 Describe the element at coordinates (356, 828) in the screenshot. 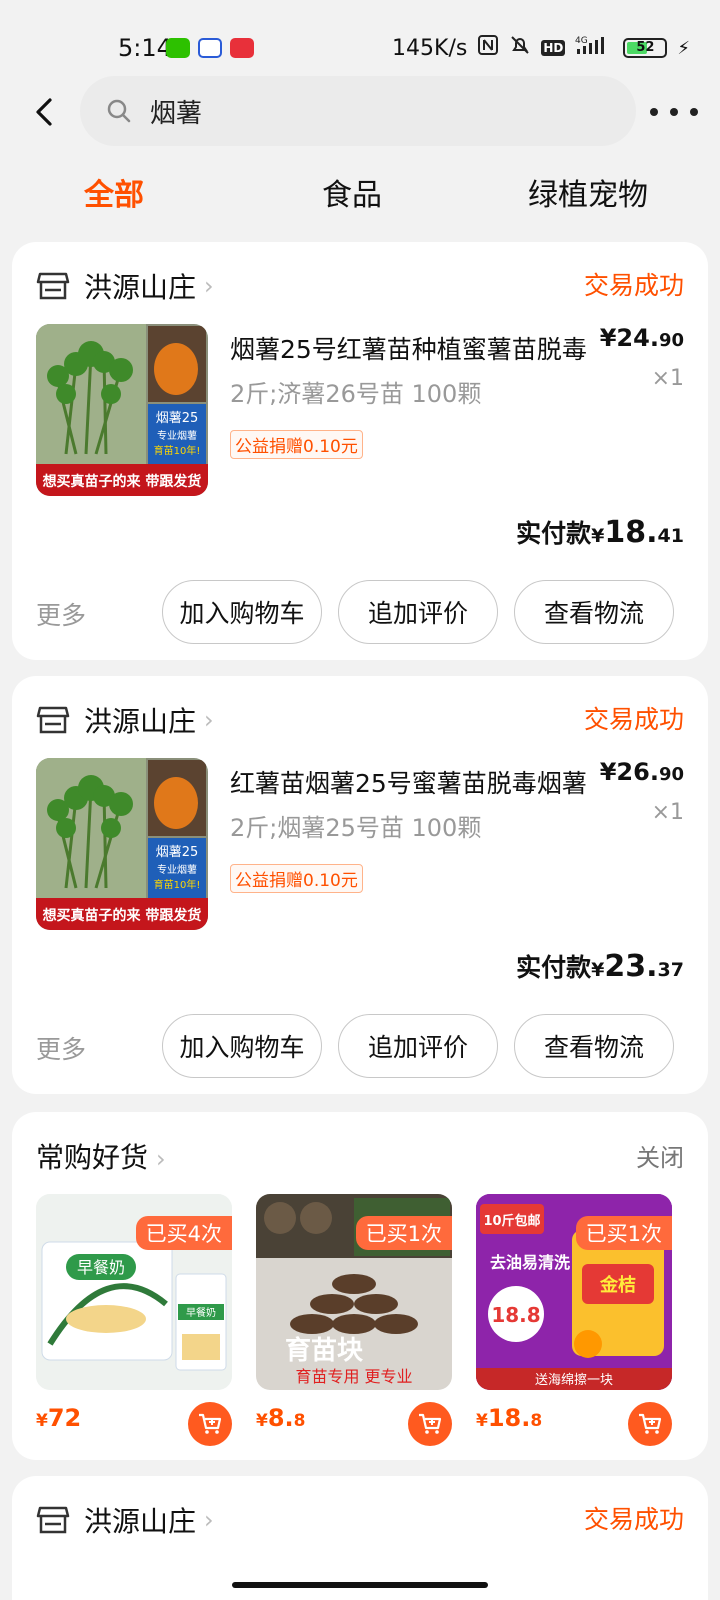

I see `product-spec: 2斤;烟薯25号苗 100颗` at that location.